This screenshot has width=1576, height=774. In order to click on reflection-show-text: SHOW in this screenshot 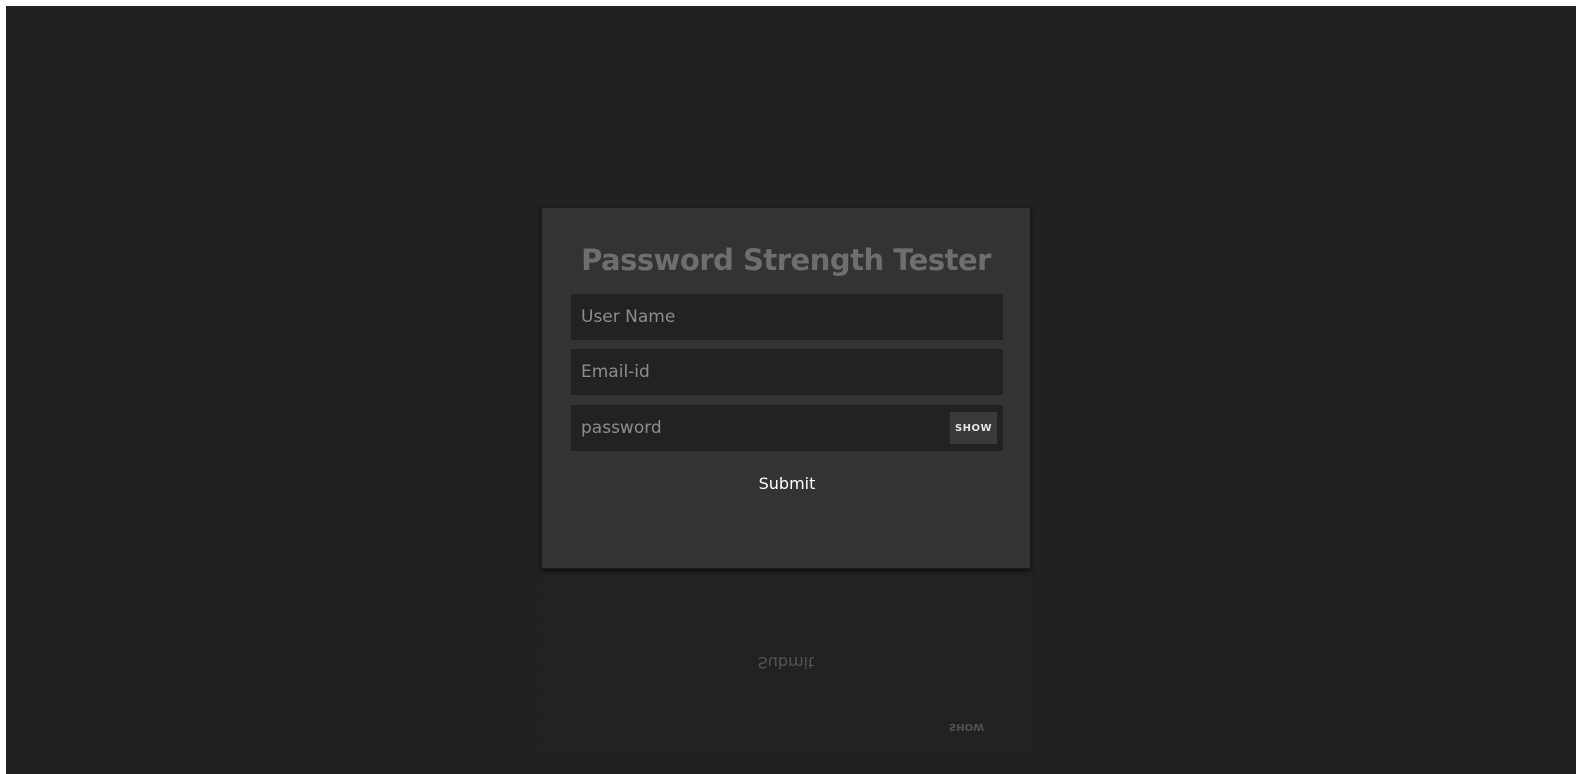, I will do `click(967, 726)`.